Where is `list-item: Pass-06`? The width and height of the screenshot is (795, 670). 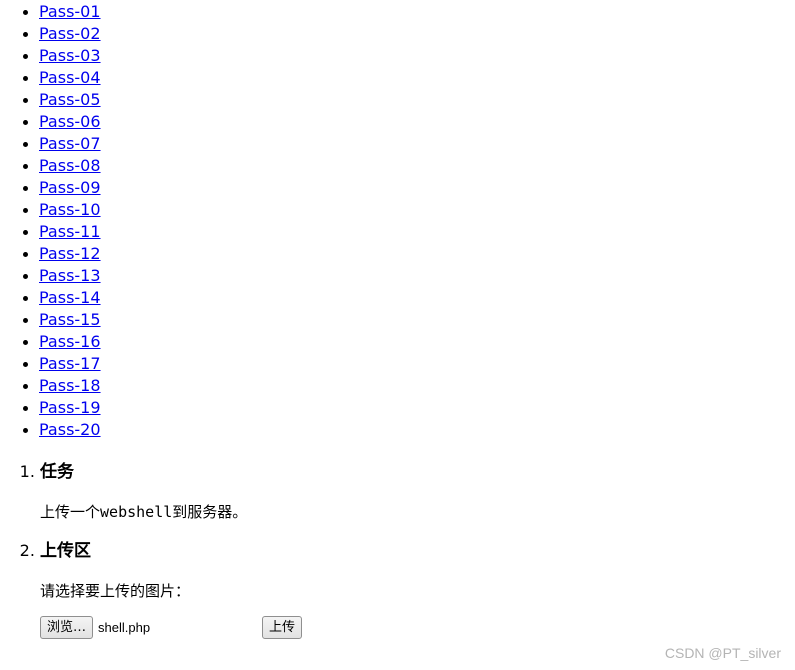
list-item: Pass-06 is located at coordinates (70, 122).